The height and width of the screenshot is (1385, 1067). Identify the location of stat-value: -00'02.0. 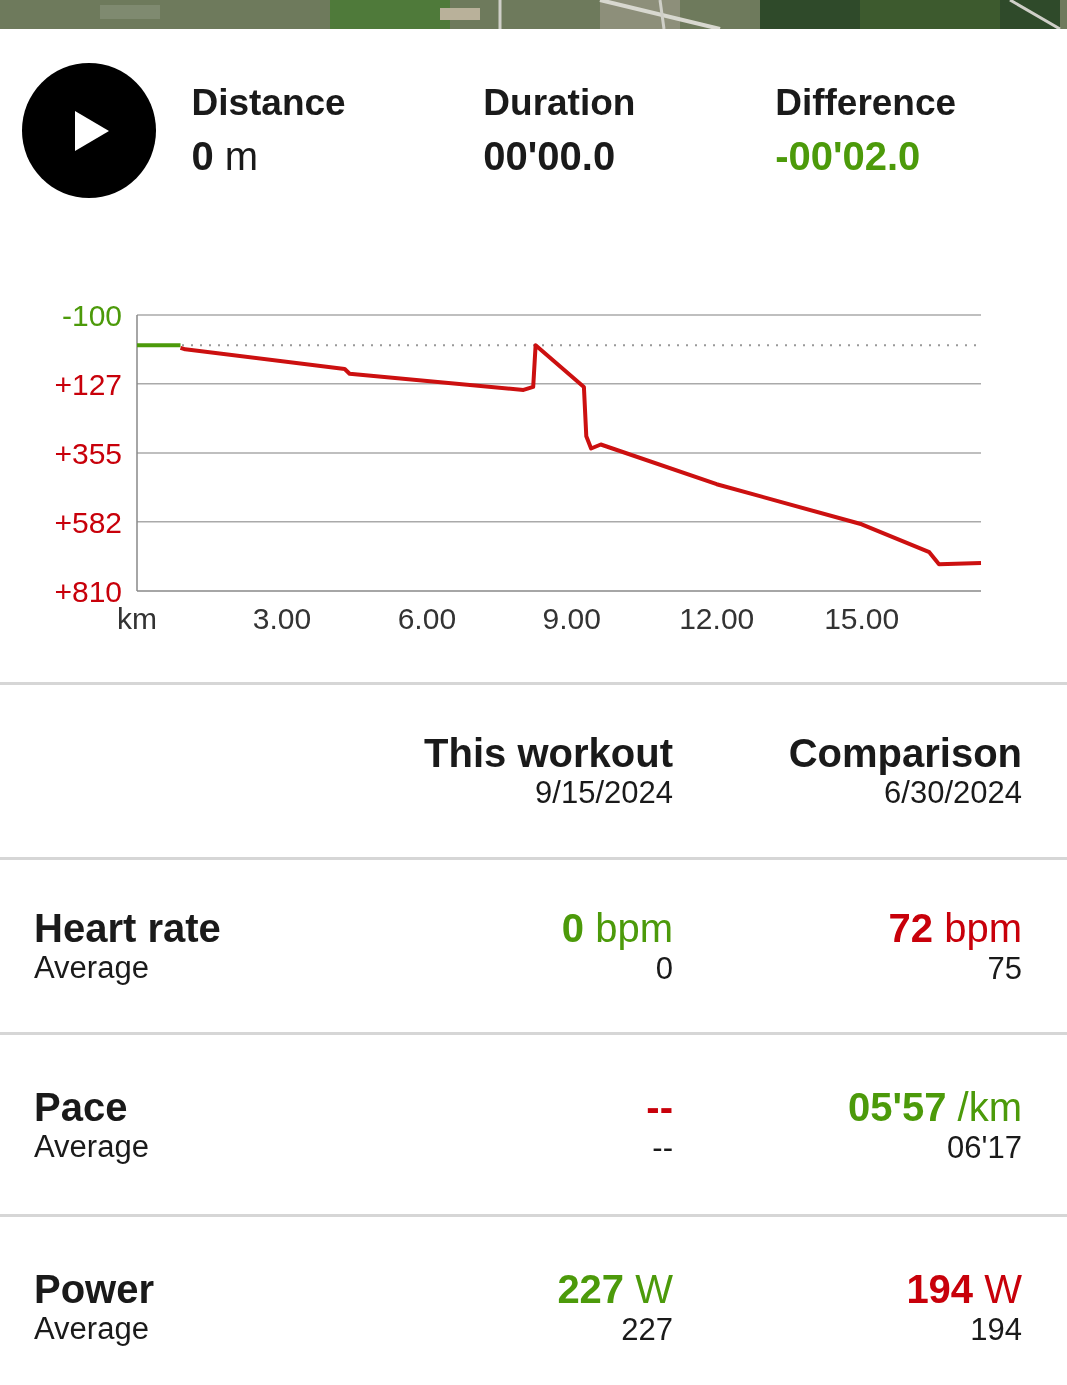
(848, 156).